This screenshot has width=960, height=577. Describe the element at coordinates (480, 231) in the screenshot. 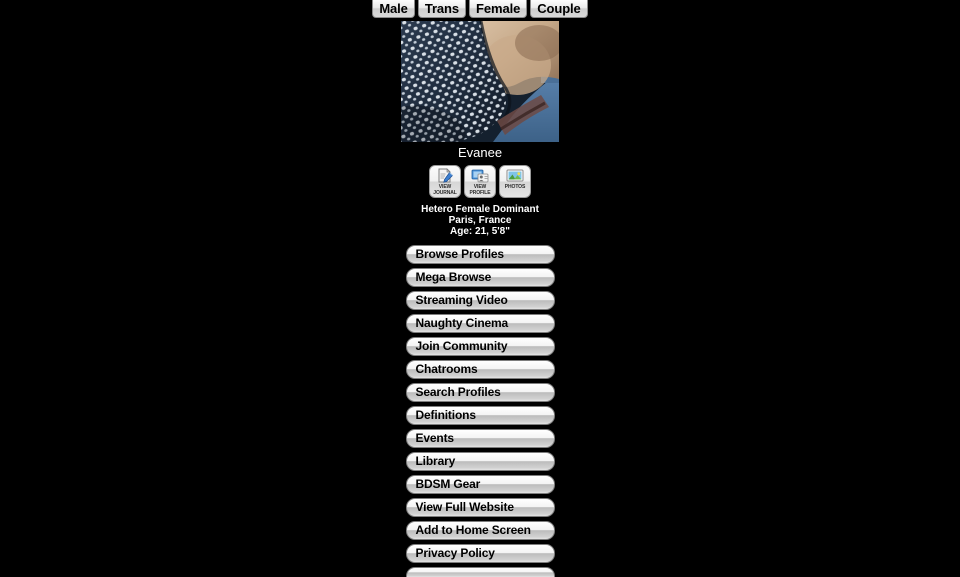

I see `profile-age: Age: 21, 5'8"` at that location.